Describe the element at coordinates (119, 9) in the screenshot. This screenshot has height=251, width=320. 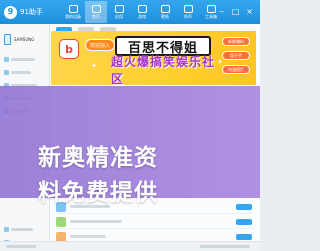
I see `apps-icon` at that location.